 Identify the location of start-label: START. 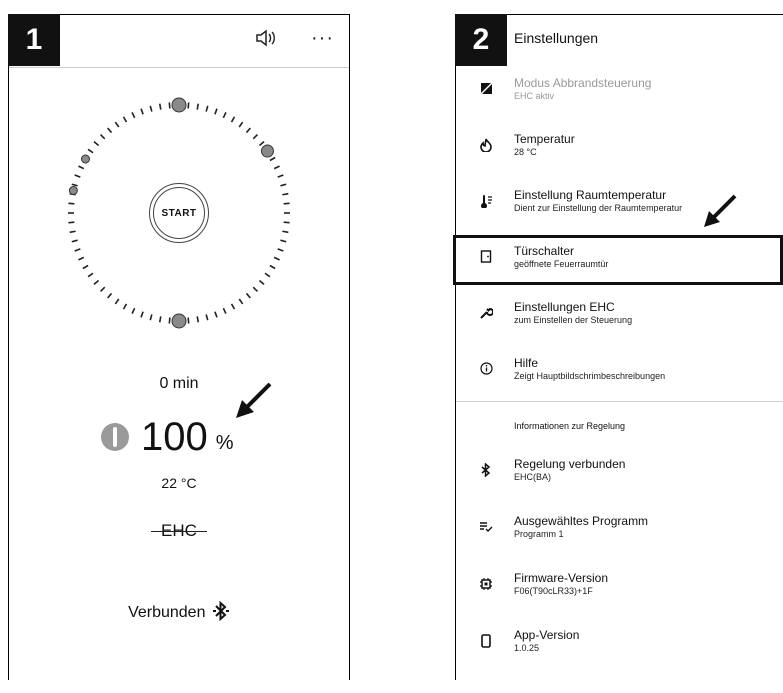
(179, 213).